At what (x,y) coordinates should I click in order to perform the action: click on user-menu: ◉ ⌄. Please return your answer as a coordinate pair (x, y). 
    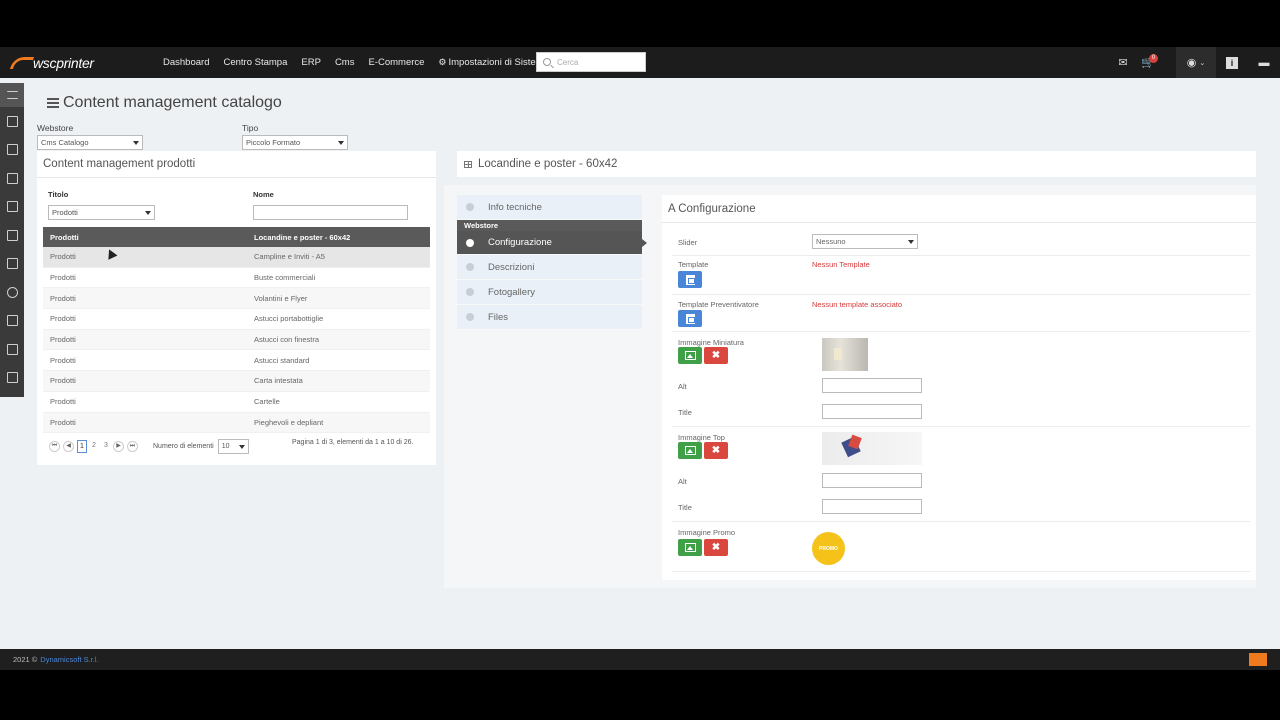
    Looking at the image, I should click on (1196, 62).